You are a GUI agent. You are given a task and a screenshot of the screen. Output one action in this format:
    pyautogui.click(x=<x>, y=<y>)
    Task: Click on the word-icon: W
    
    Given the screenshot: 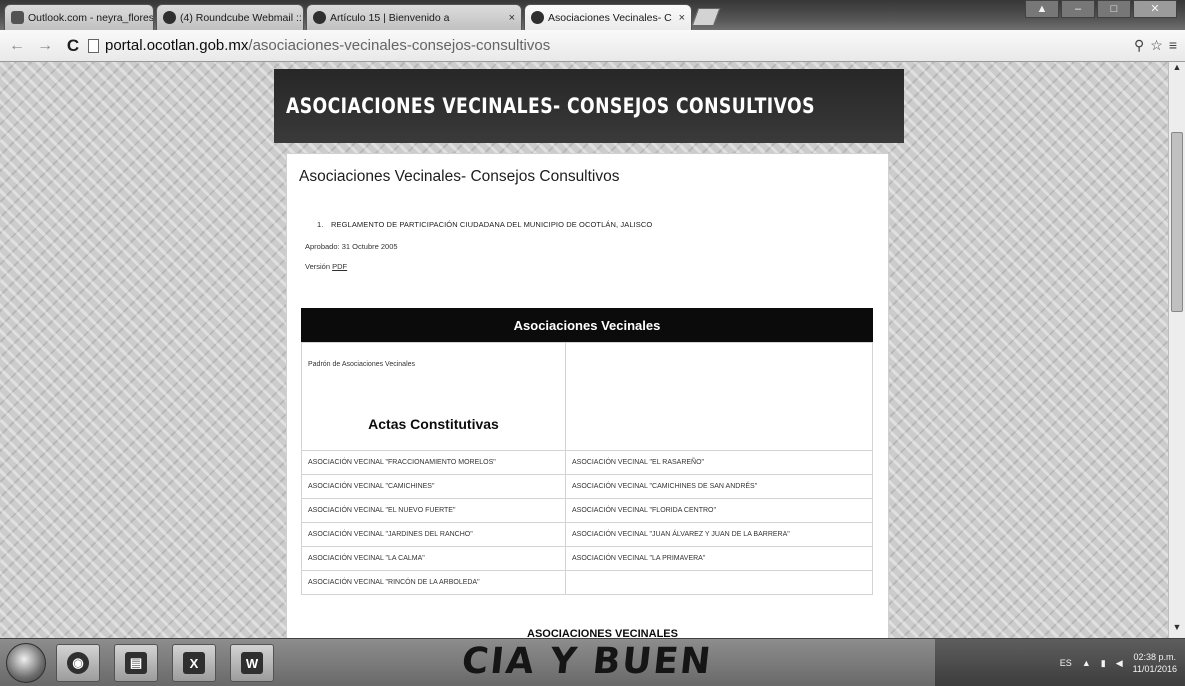 What is the action you would take?
    pyautogui.click(x=252, y=663)
    